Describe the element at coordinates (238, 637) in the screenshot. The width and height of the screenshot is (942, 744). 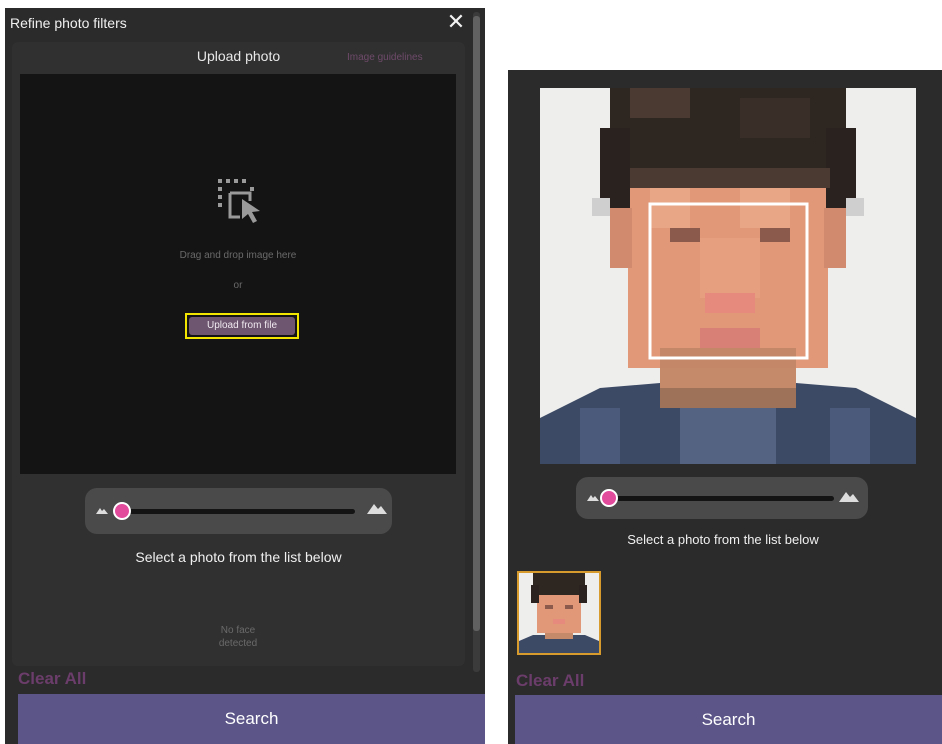
I see `no-face-detected-text: No face detected` at that location.